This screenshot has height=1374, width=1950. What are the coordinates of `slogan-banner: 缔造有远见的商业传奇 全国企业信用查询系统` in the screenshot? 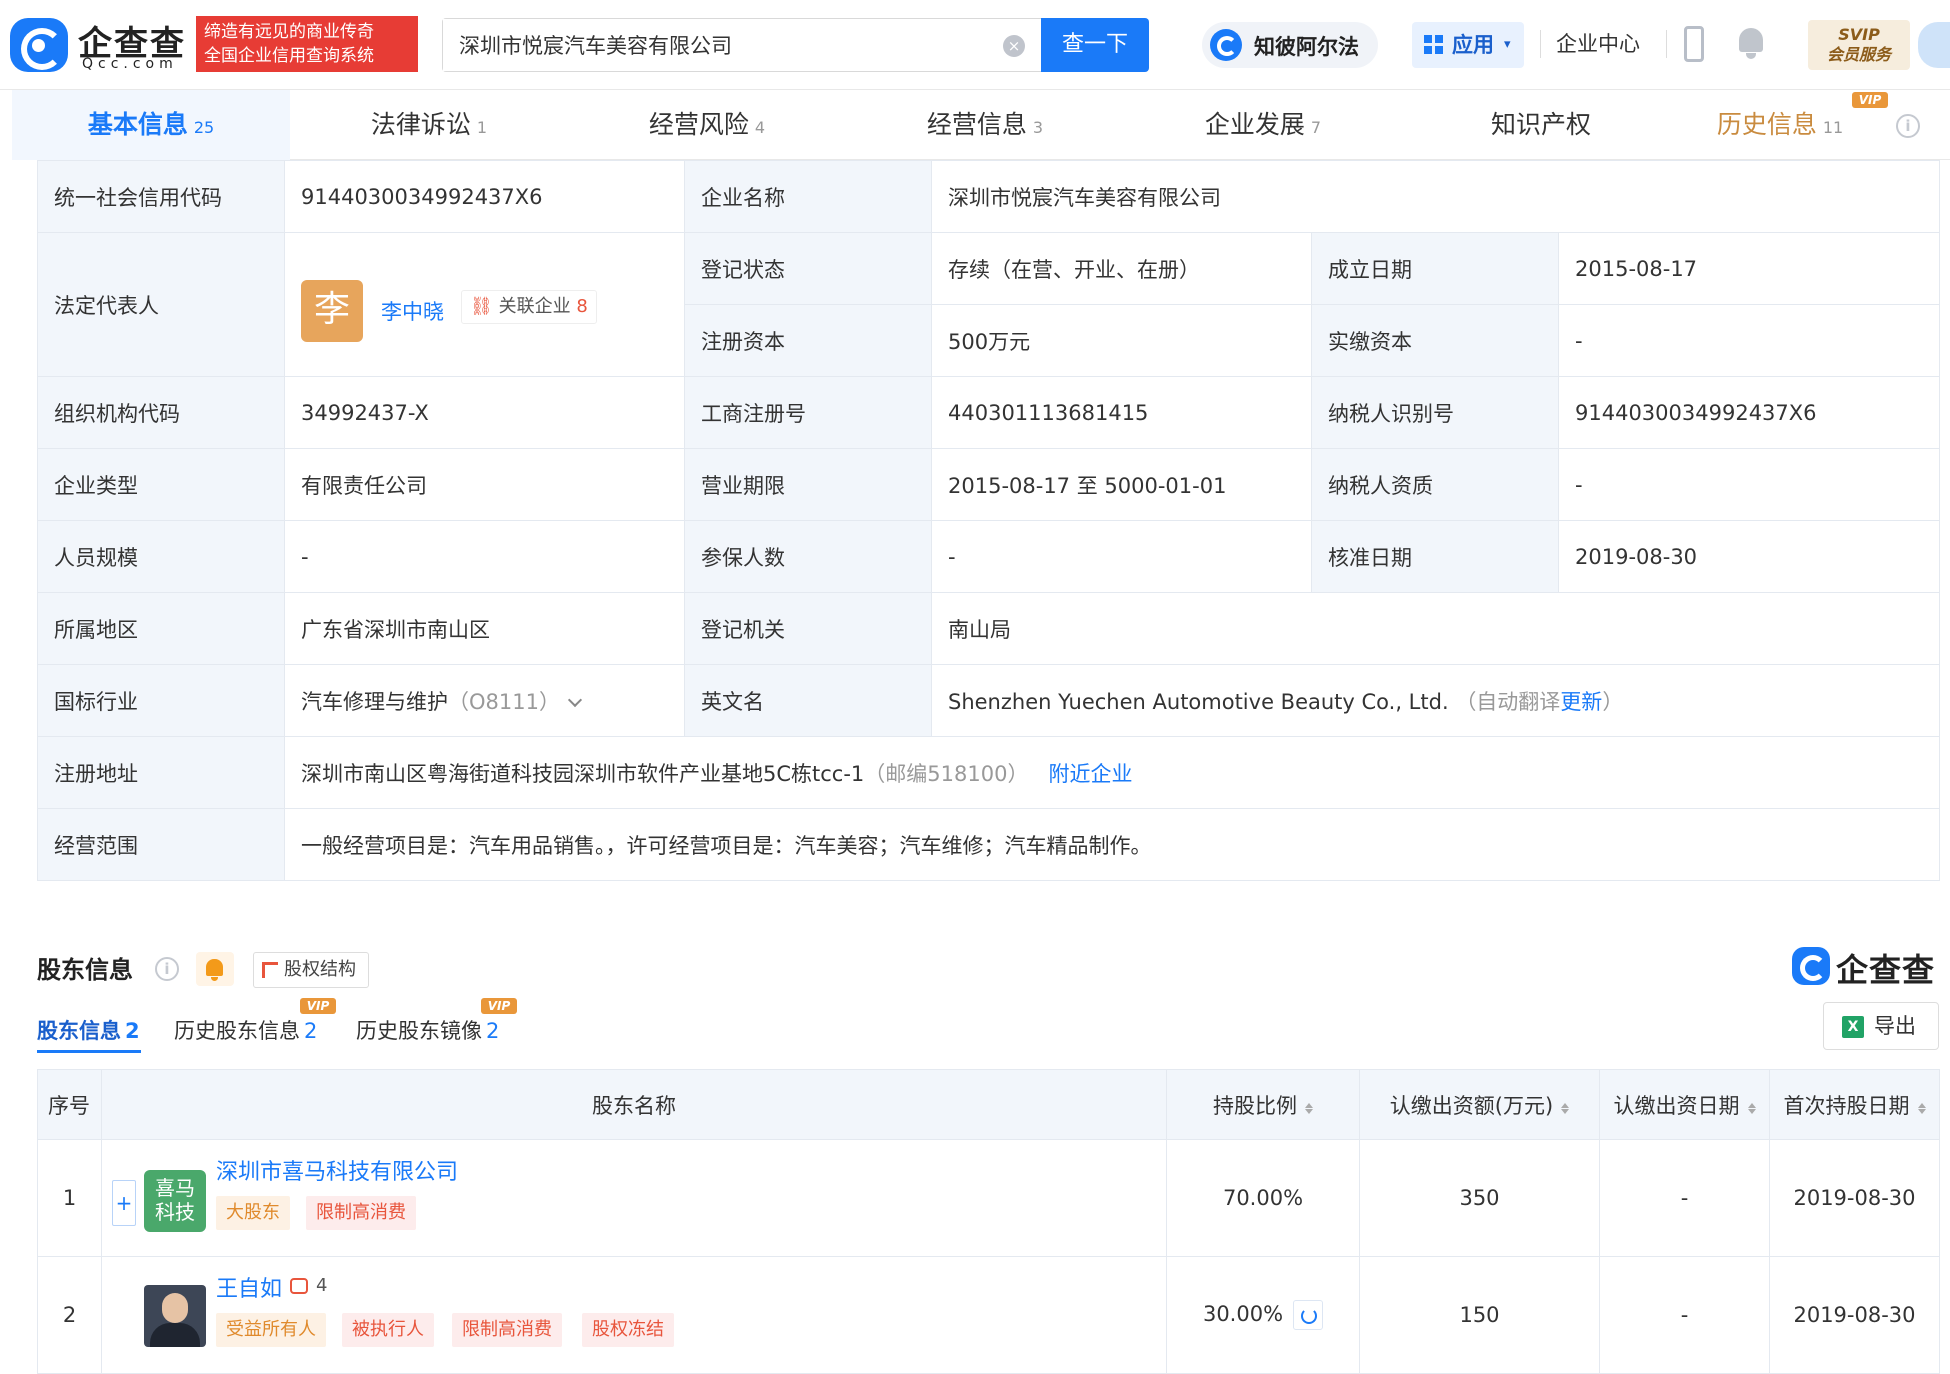 It's located at (307, 44).